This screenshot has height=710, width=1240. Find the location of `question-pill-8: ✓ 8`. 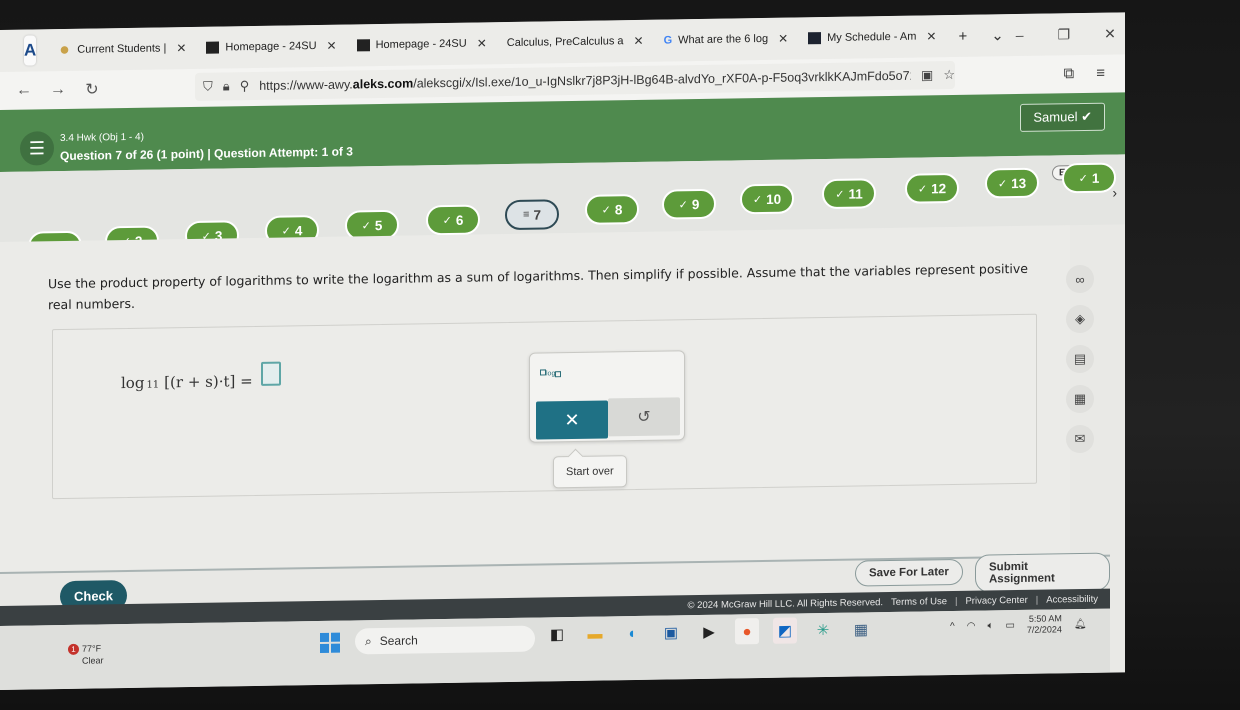

question-pill-8: ✓ 8 is located at coordinates (612, 209).